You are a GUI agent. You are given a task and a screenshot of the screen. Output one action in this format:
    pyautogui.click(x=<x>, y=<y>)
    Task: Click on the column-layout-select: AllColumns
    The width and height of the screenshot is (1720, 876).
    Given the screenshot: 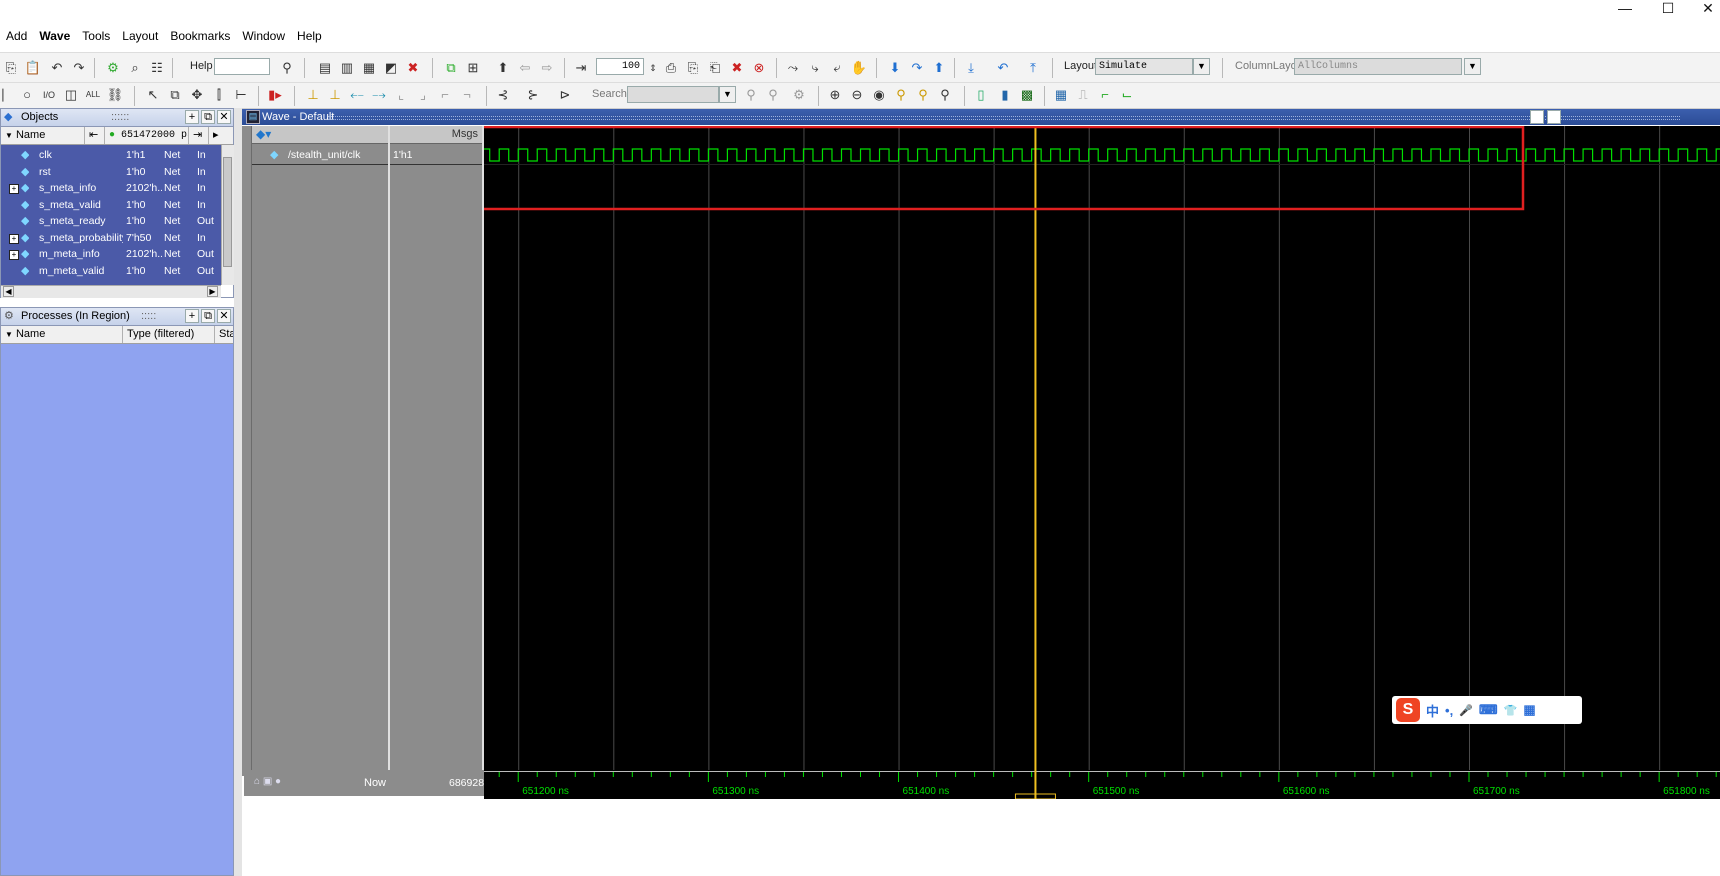 What is the action you would take?
    pyautogui.click(x=1378, y=66)
    